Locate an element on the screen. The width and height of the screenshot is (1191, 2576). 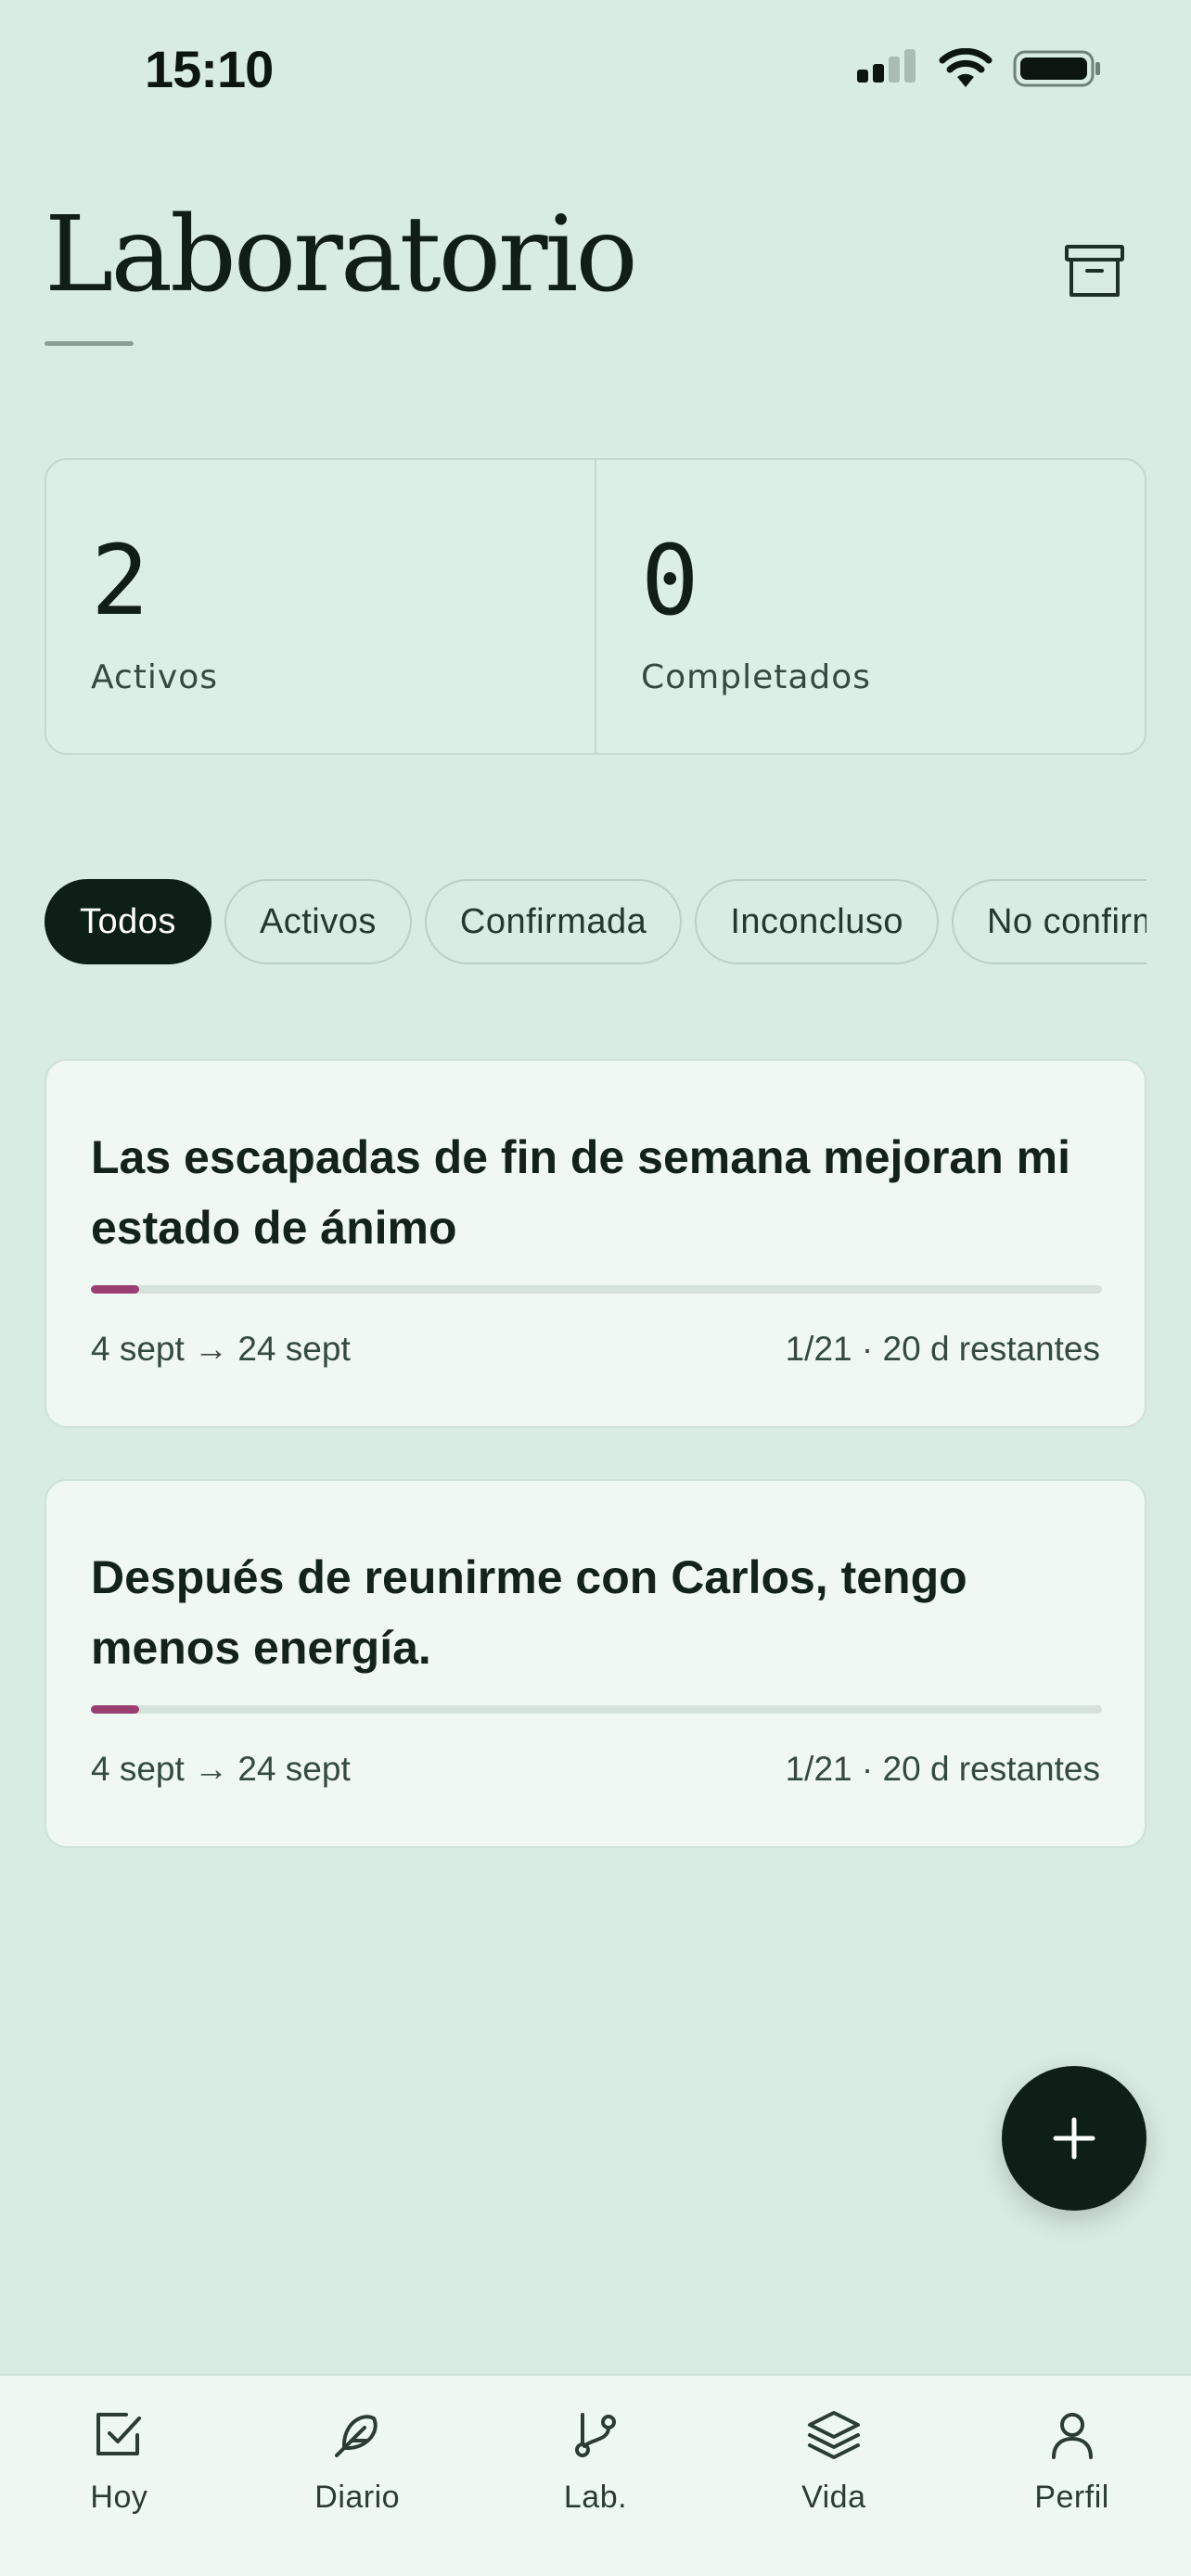
stat-label: Completados is located at coordinates (756, 677).